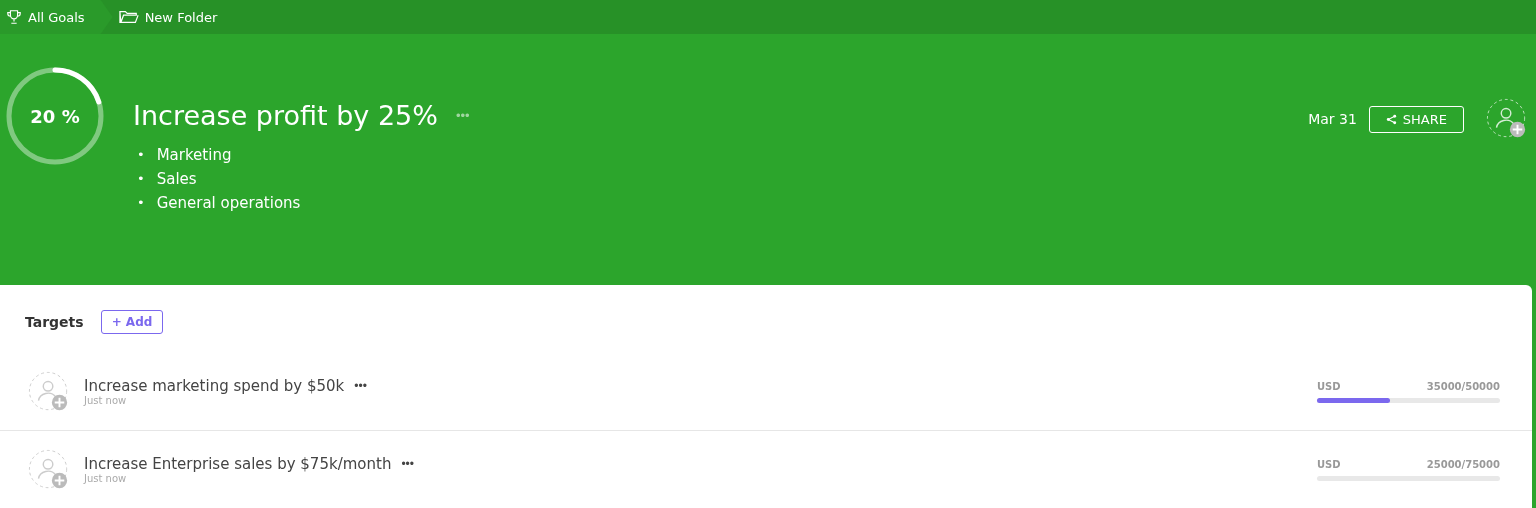 The image size is (1536, 508). What do you see at coordinates (55, 116) in the screenshot?
I see `progress-label: 20 %` at bounding box center [55, 116].